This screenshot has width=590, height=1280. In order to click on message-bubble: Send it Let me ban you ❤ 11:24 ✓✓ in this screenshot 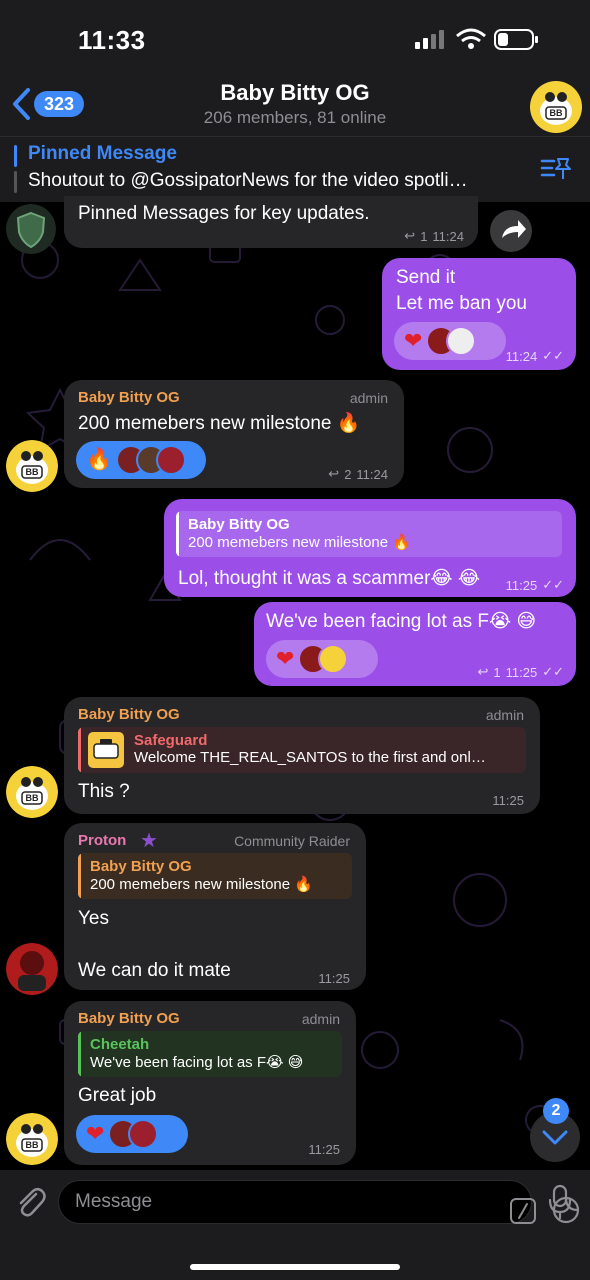, I will do `click(479, 314)`.